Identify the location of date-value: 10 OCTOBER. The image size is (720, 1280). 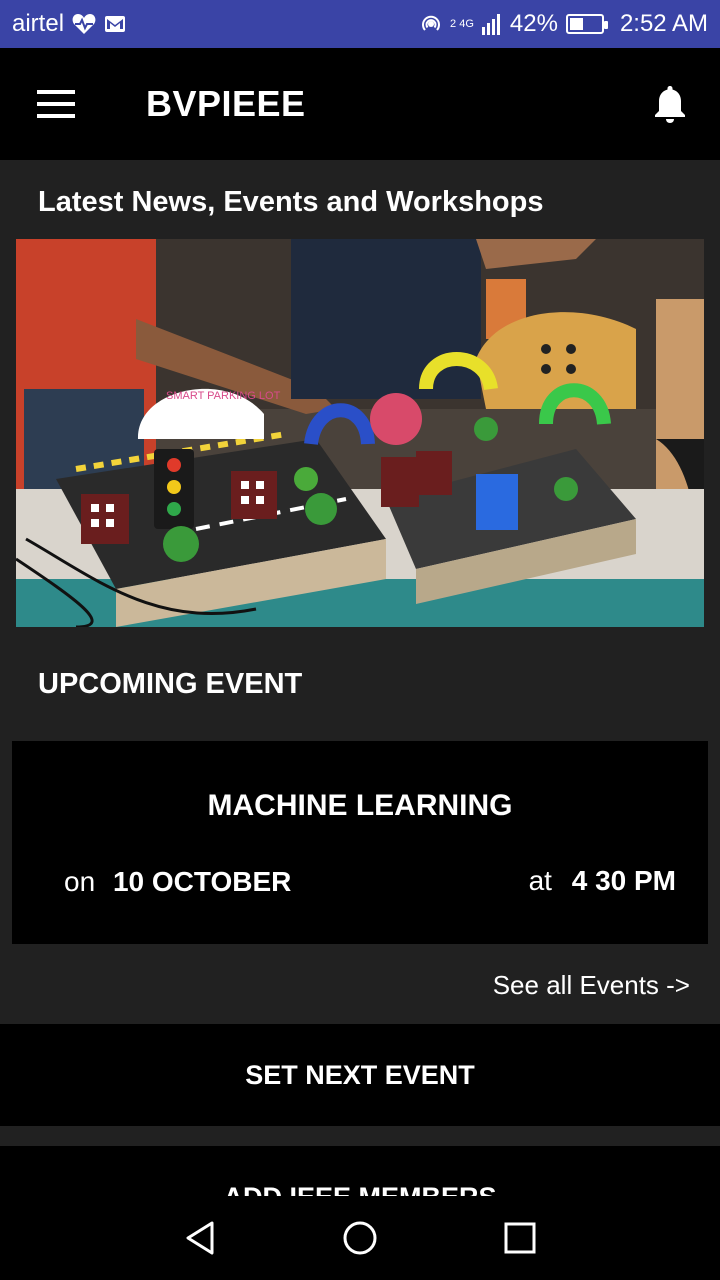
(202, 881).